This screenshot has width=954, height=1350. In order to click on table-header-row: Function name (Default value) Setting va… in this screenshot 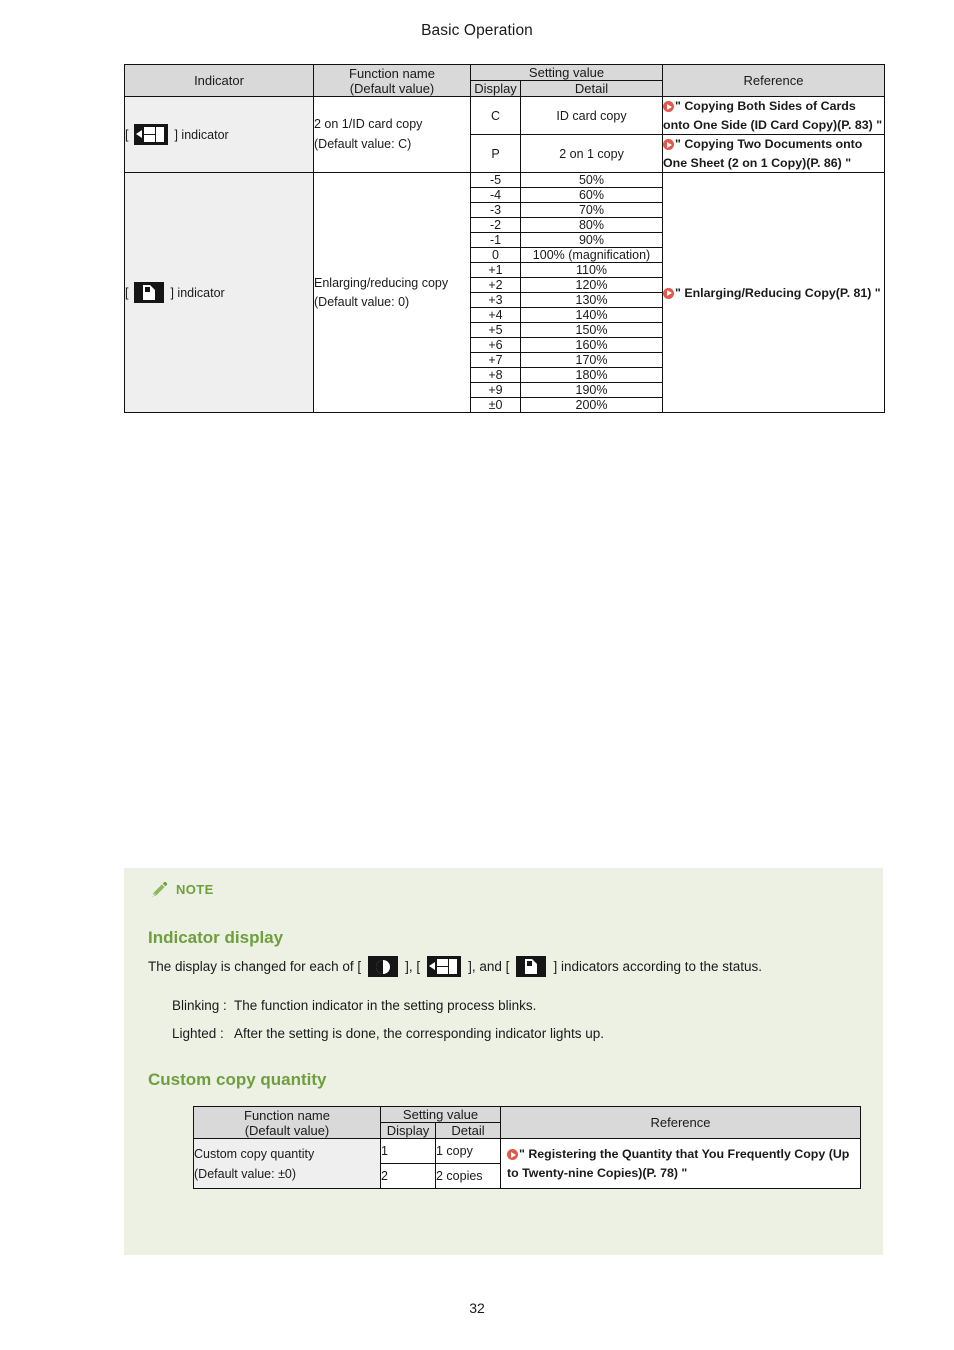, I will do `click(527, 1122)`.